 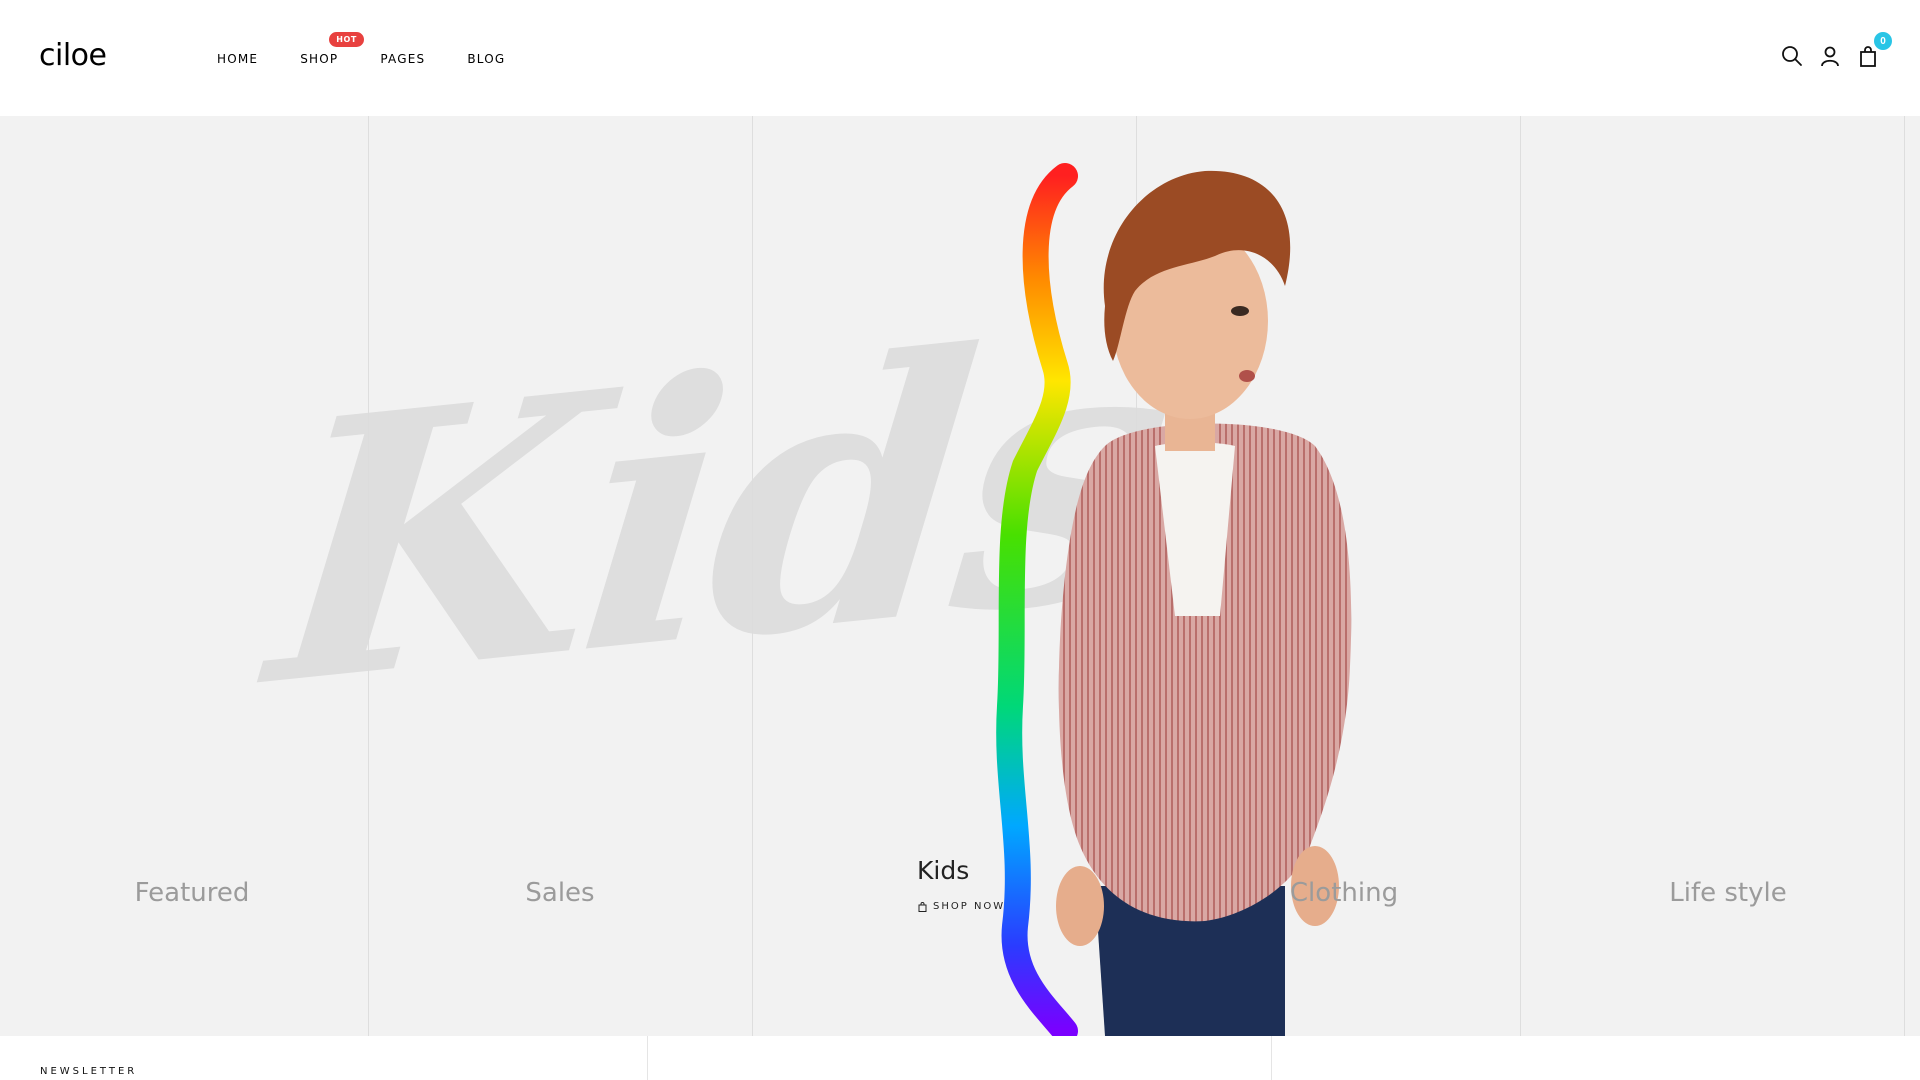 I want to click on nav-pages: PAGES, so click(x=402, y=59).